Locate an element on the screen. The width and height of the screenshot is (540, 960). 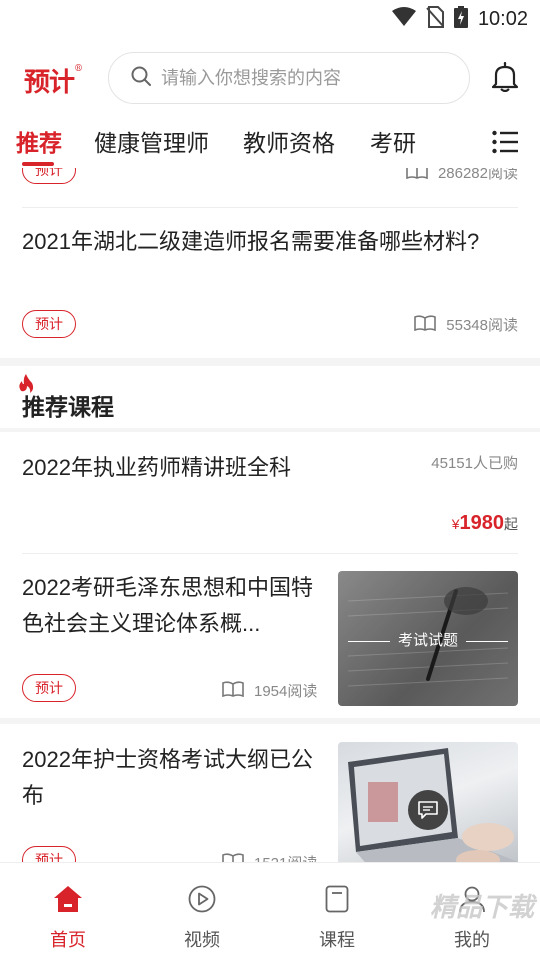
article-title: 2021年湖北二级建造师报名需要准备哪些材料? is located at coordinates (270, 242).